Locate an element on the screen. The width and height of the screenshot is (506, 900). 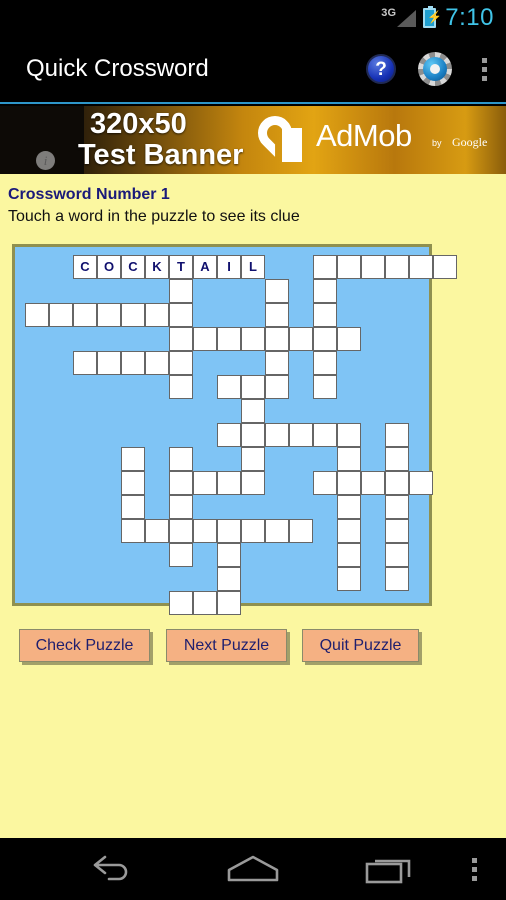
crossword-cell-r8-c4 is located at coordinates (133, 459).